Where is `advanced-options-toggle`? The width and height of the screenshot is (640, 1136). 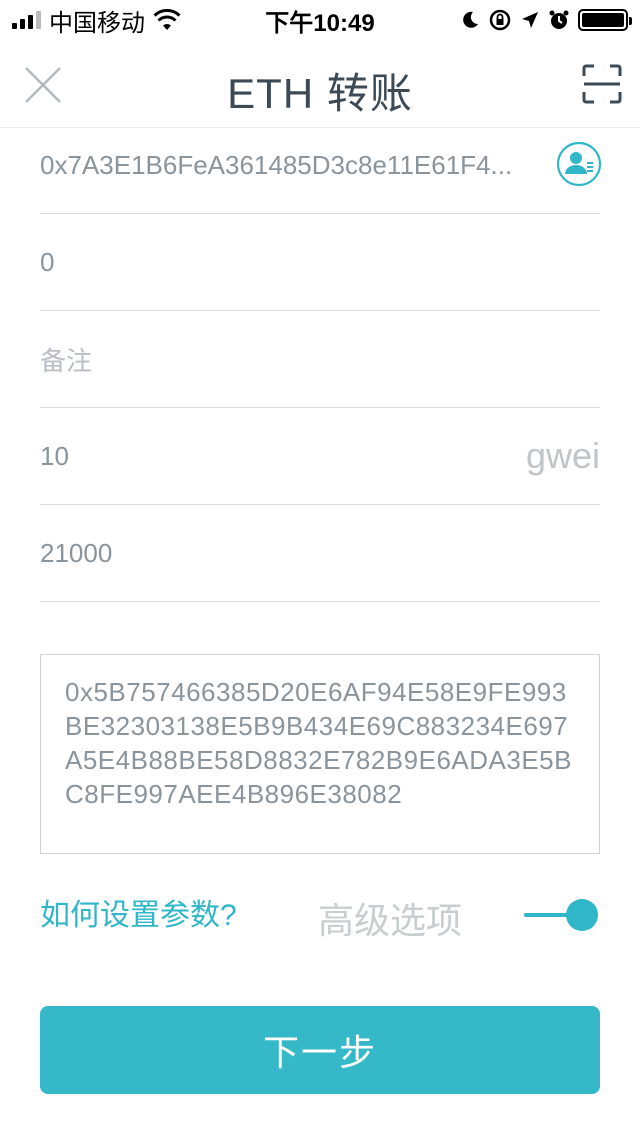
advanced-options-toggle is located at coordinates (561, 915).